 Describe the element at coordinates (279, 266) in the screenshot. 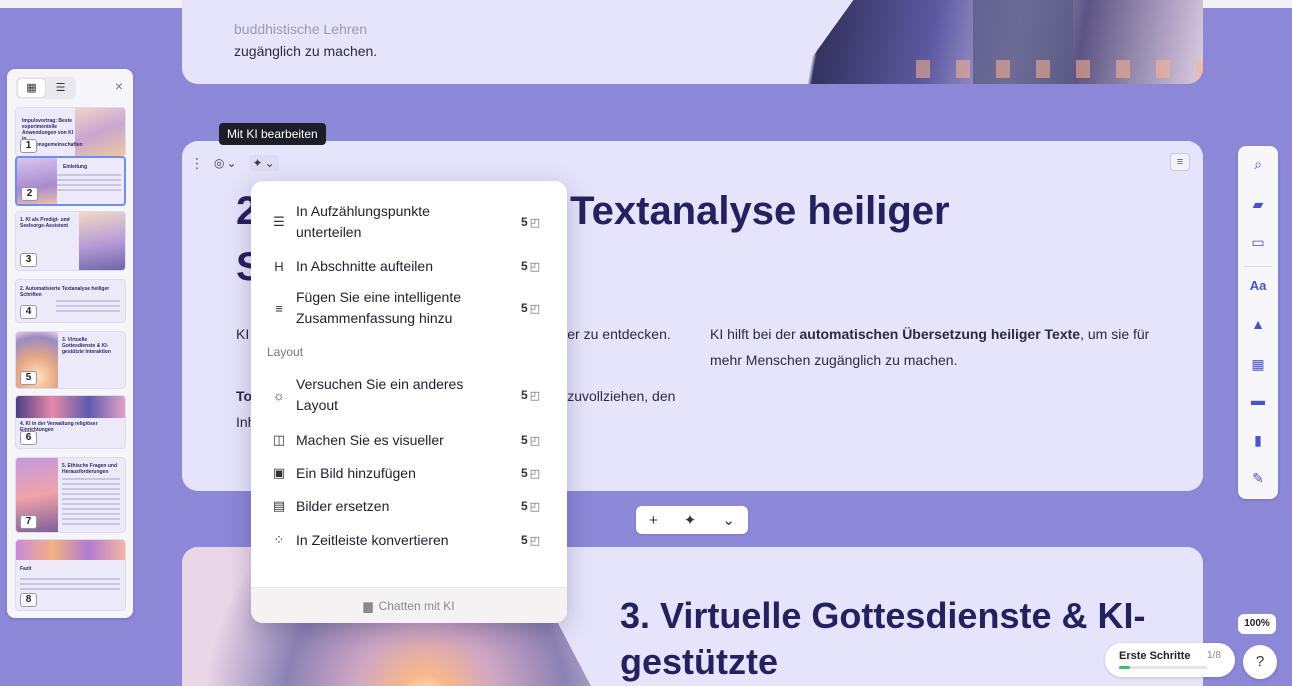

I see `heading-icon: H` at that location.